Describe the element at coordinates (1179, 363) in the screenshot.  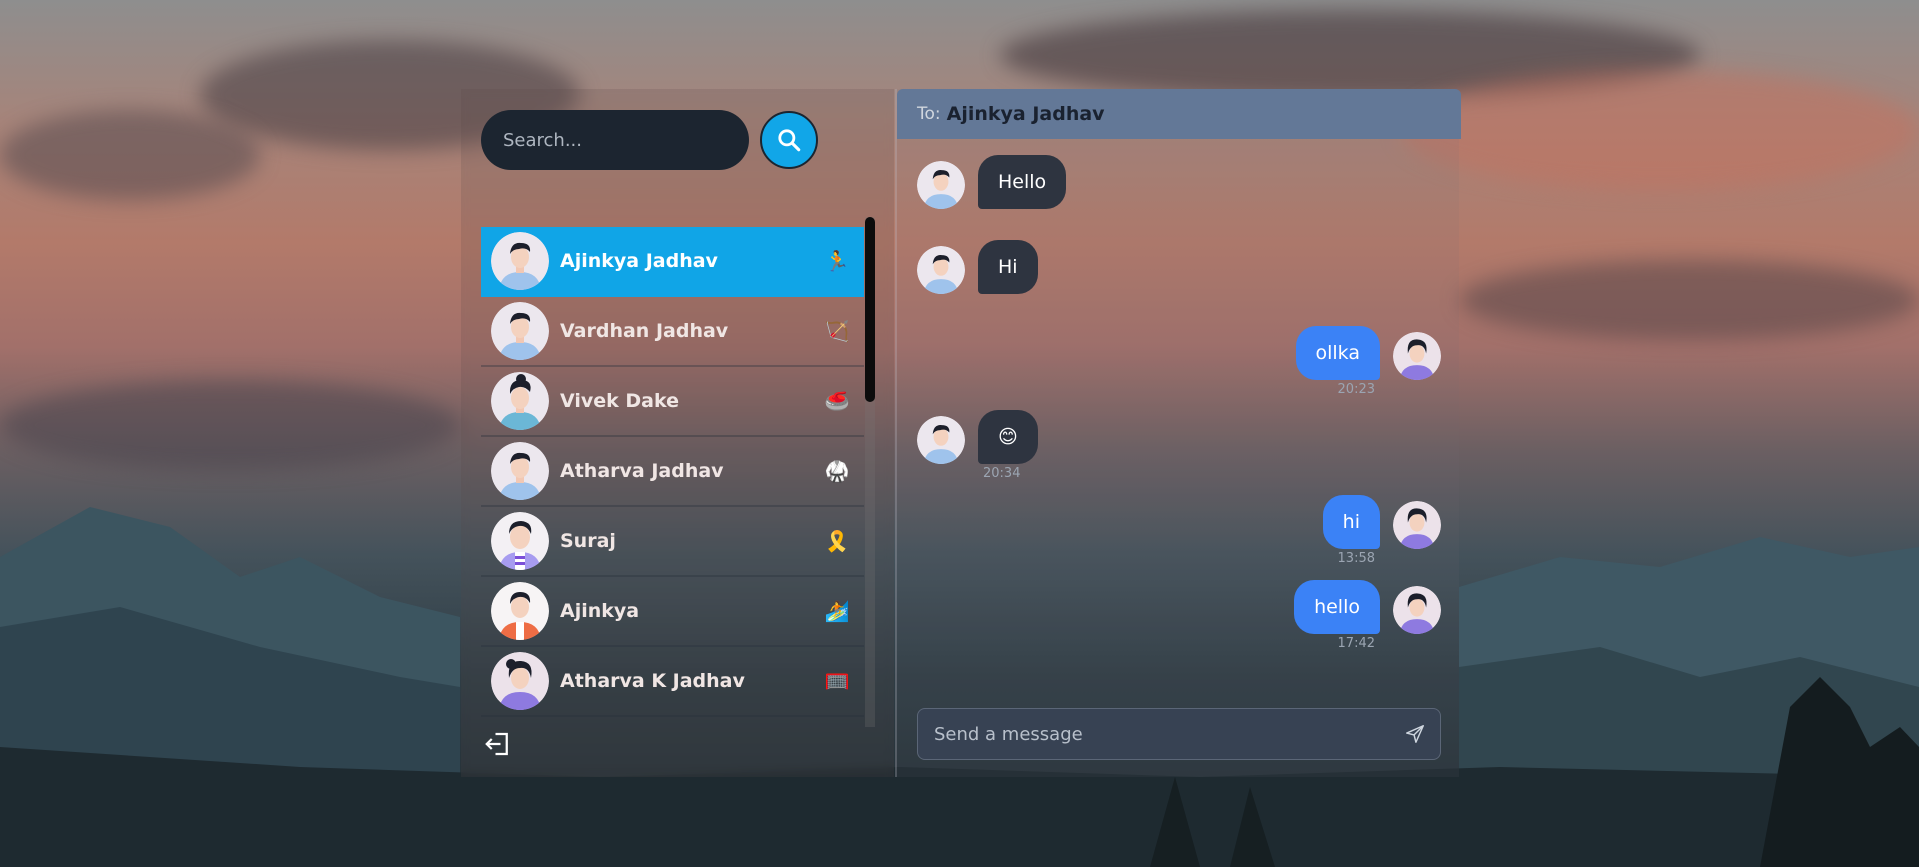
I see `message-row: ollka 20:23` at that location.